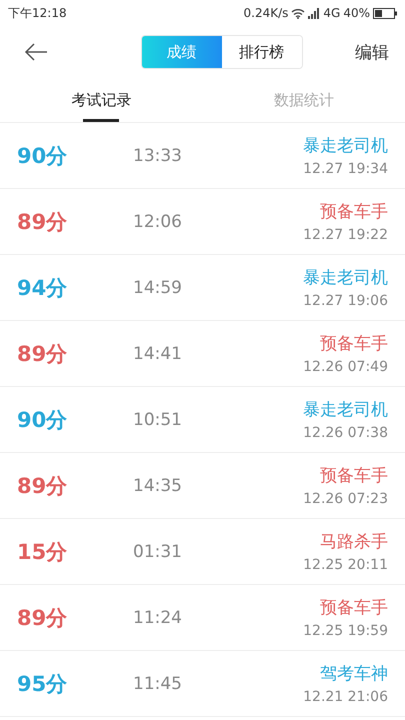 Image resolution: width=405 pixels, height=720 pixels. Describe the element at coordinates (158, 618) in the screenshot. I see `duration-text: 11:24` at that location.